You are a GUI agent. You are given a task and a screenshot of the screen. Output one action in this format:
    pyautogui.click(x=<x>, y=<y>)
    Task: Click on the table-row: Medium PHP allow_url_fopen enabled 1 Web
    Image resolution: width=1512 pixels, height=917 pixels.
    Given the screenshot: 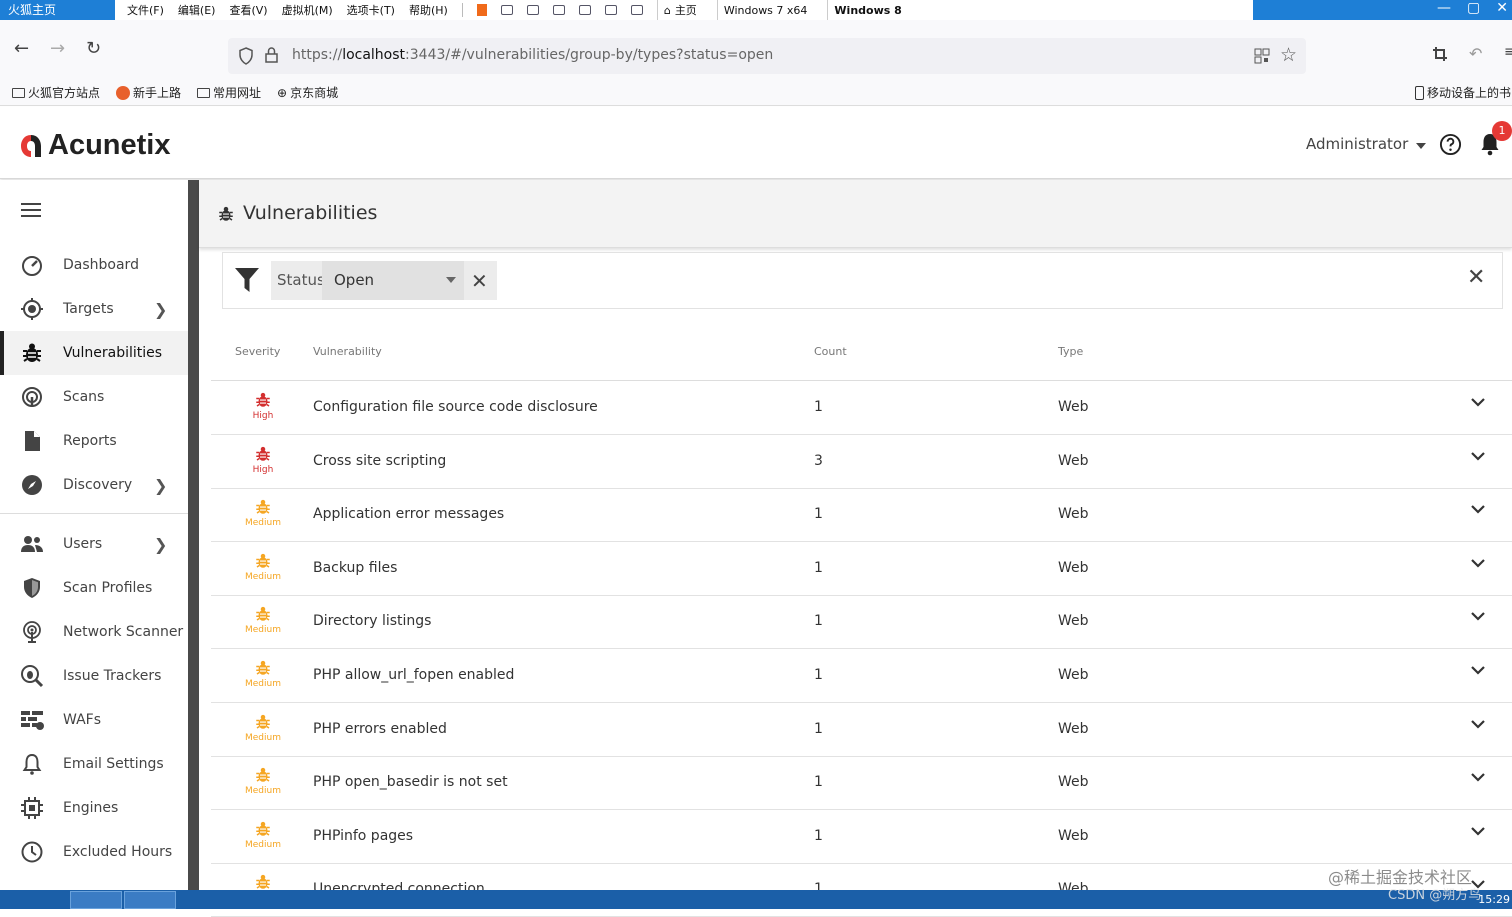 What is the action you would take?
    pyautogui.click(x=861, y=676)
    